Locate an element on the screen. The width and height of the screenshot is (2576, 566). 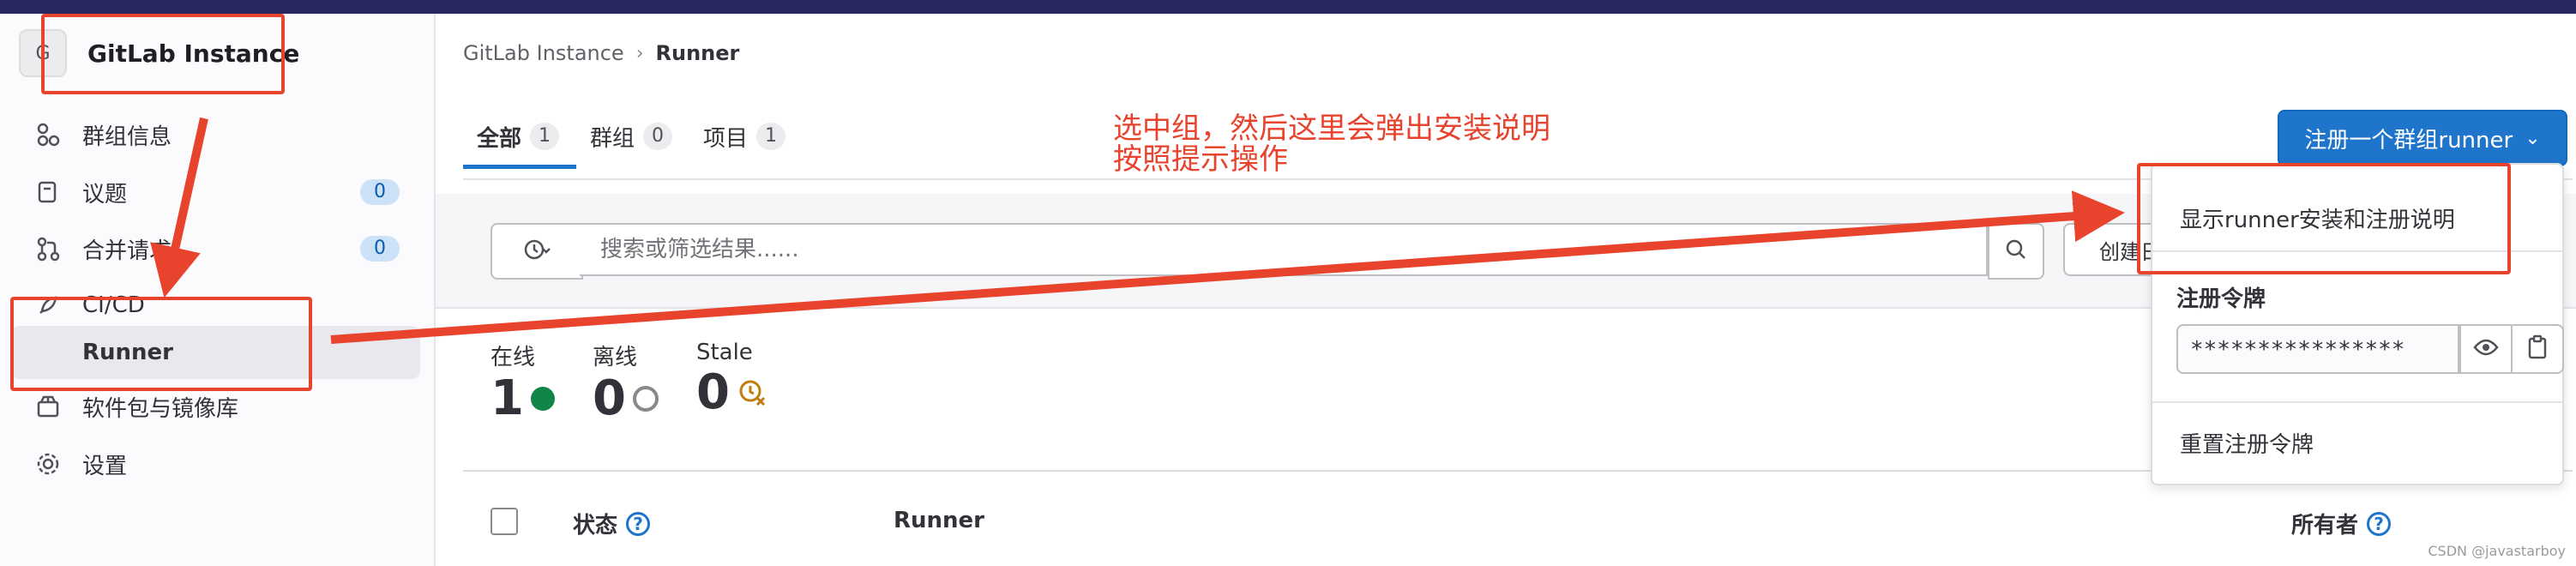
watermark: CSDN @javastarboy is located at coordinates (2497, 551).